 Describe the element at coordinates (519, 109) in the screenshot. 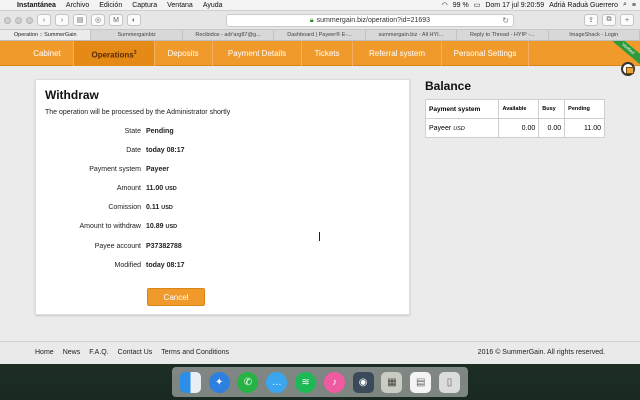

I see `column-header: Available` at that location.